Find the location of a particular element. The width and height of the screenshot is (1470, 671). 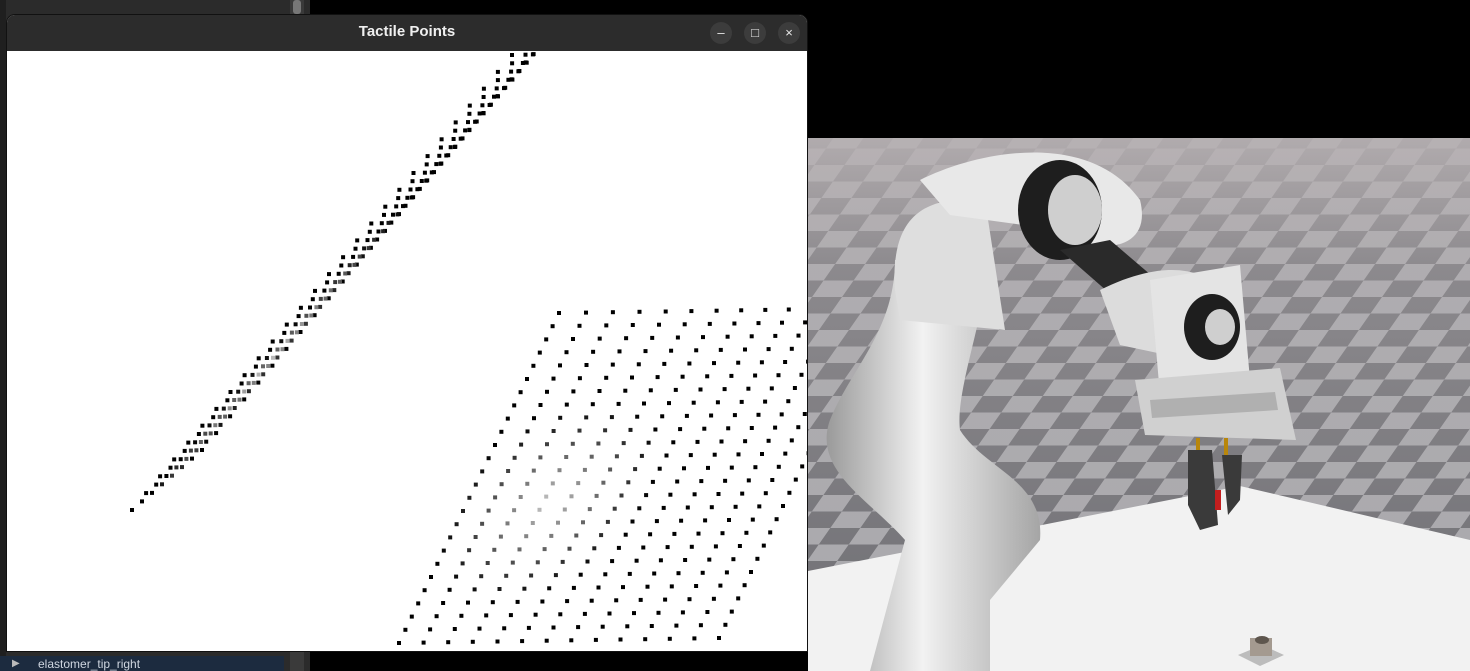

expand-arrow-icon: ▶ is located at coordinates (16, 663).